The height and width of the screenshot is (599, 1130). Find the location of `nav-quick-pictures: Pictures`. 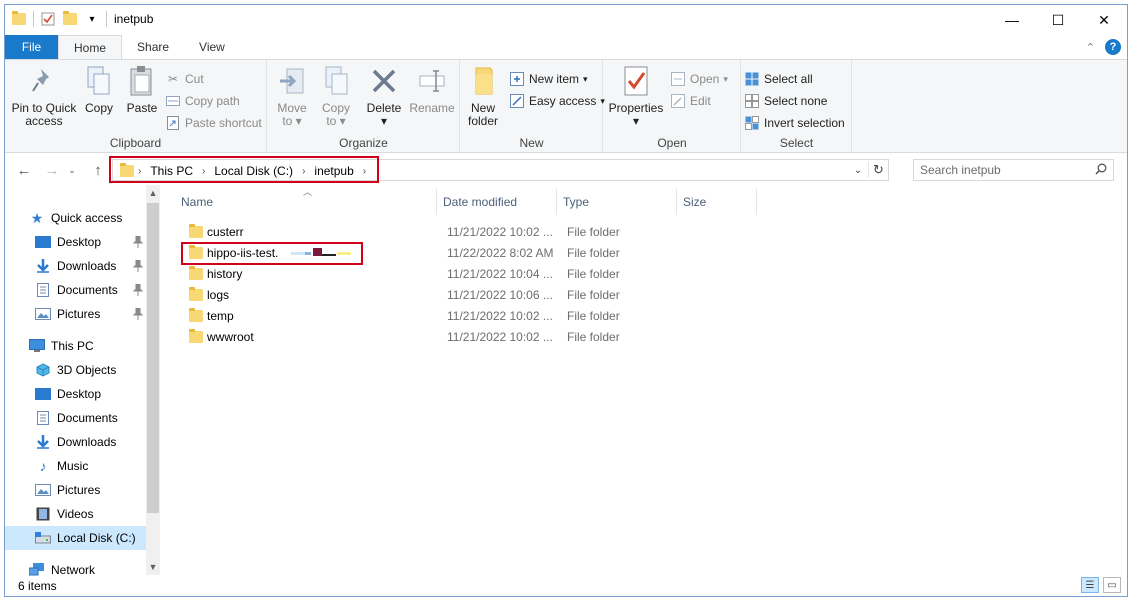

nav-quick-pictures: Pictures is located at coordinates (91, 314).